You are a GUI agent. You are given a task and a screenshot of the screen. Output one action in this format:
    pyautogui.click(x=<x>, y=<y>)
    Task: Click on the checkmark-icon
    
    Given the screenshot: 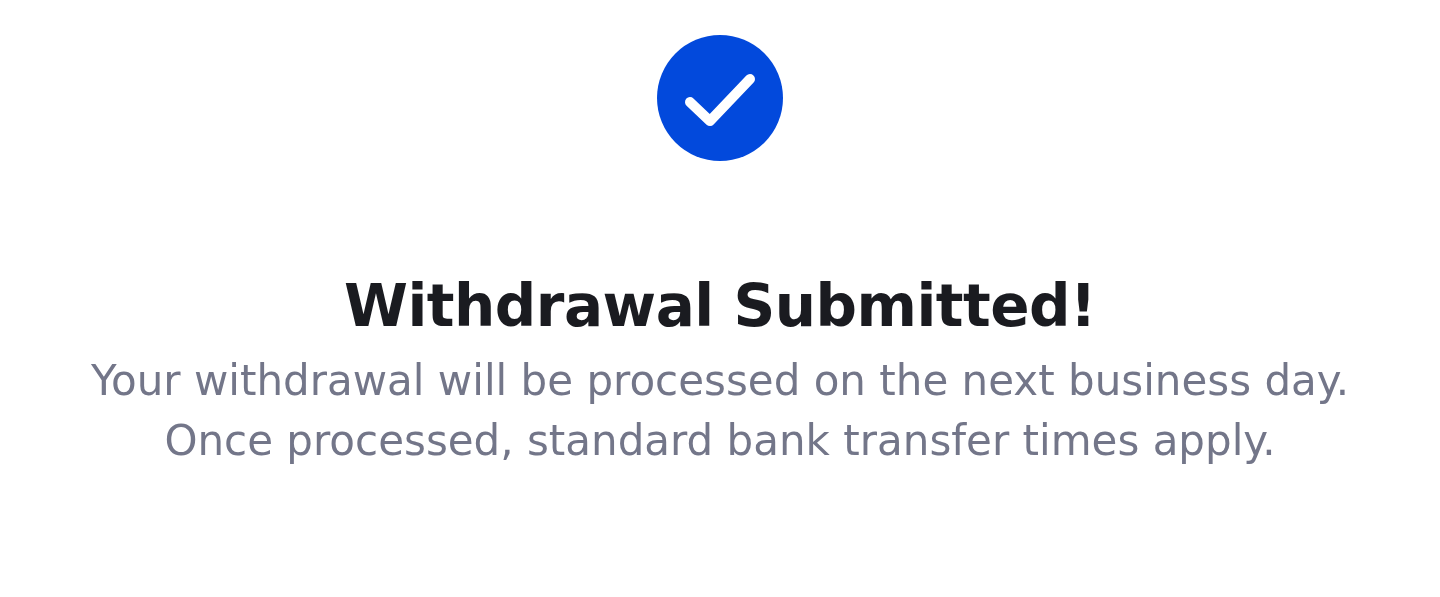 What is the action you would take?
    pyautogui.click(x=720, y=98)
    